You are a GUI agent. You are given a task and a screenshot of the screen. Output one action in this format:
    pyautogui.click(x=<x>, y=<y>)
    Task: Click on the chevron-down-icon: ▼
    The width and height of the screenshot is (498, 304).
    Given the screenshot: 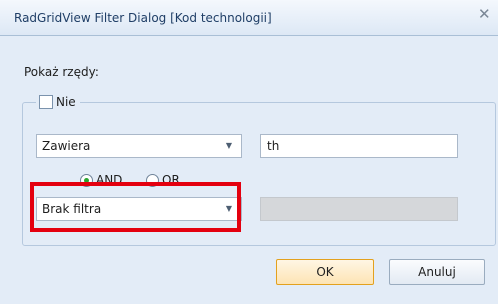 What is the action you would take?
    pyautogui.click(x=229, y=146)
    